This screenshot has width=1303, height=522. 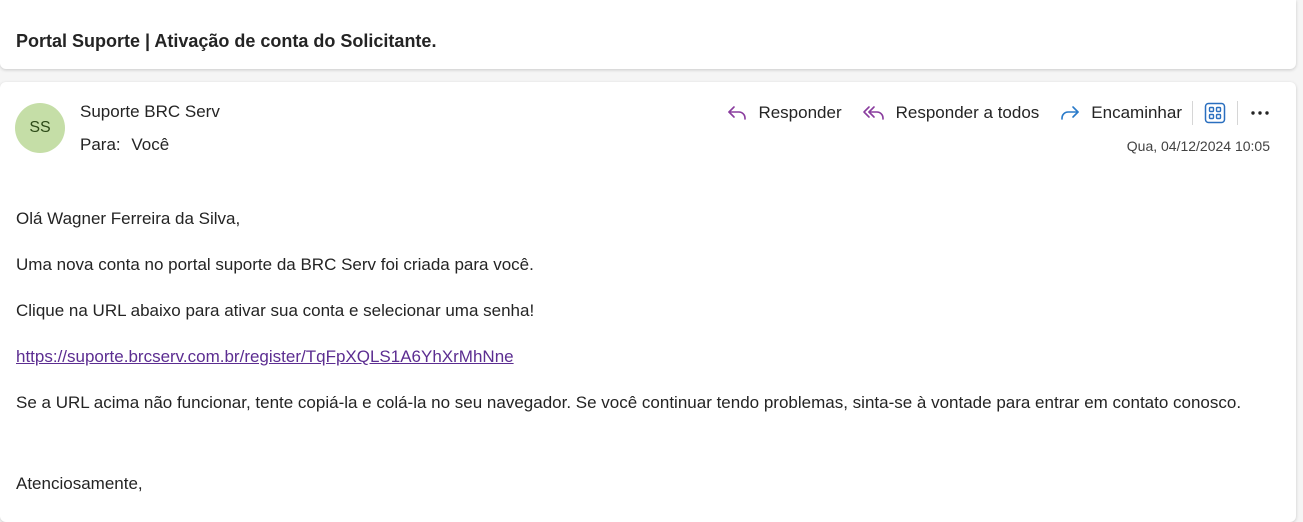 I want to click on more-icon, so click(x=1260, y=113).